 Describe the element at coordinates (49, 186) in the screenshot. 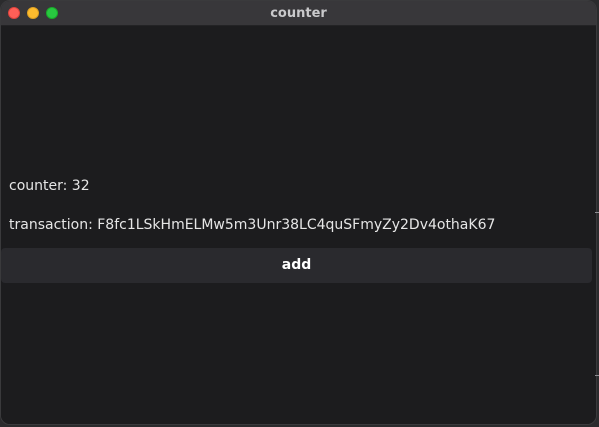

I see `counter-label: counter: 32` at that location.